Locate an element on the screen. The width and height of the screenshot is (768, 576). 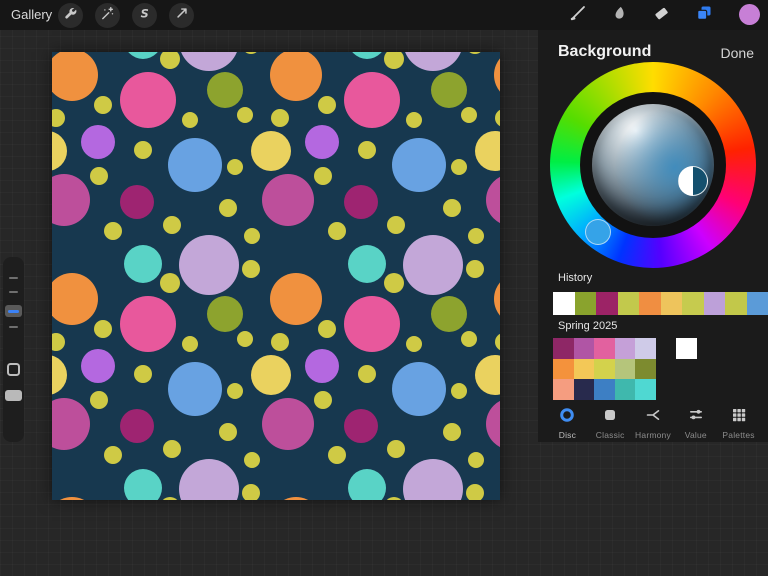
hue-ring is located at coordinates (653, 165).